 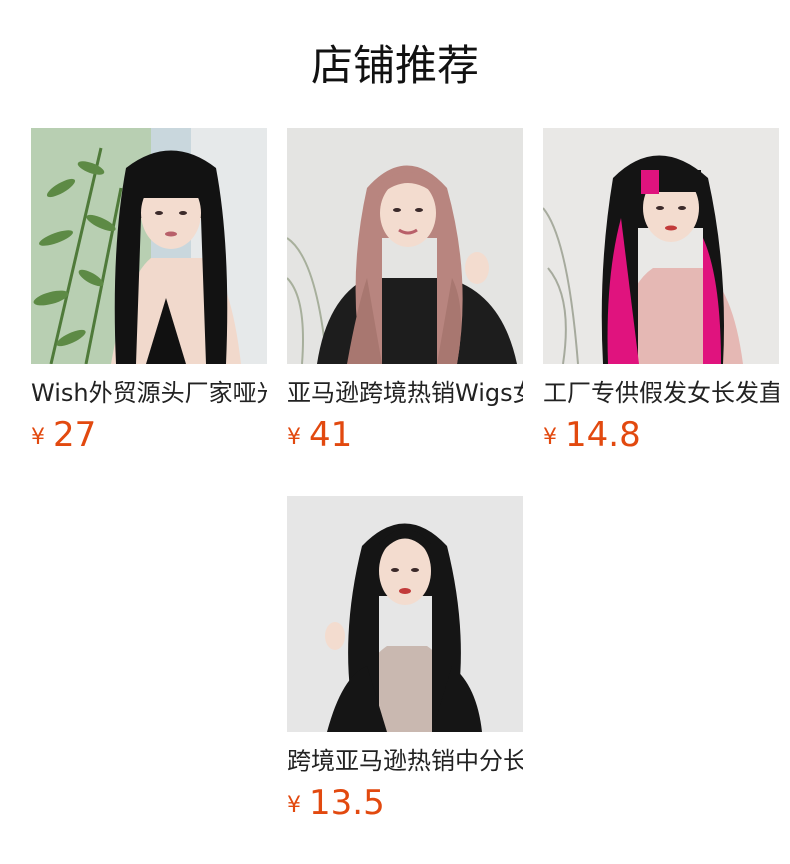 I want to click on product-card-4: 跨境亚马逊热销中分长卷发假发 ¥13.5, so click(x=405, y=662).